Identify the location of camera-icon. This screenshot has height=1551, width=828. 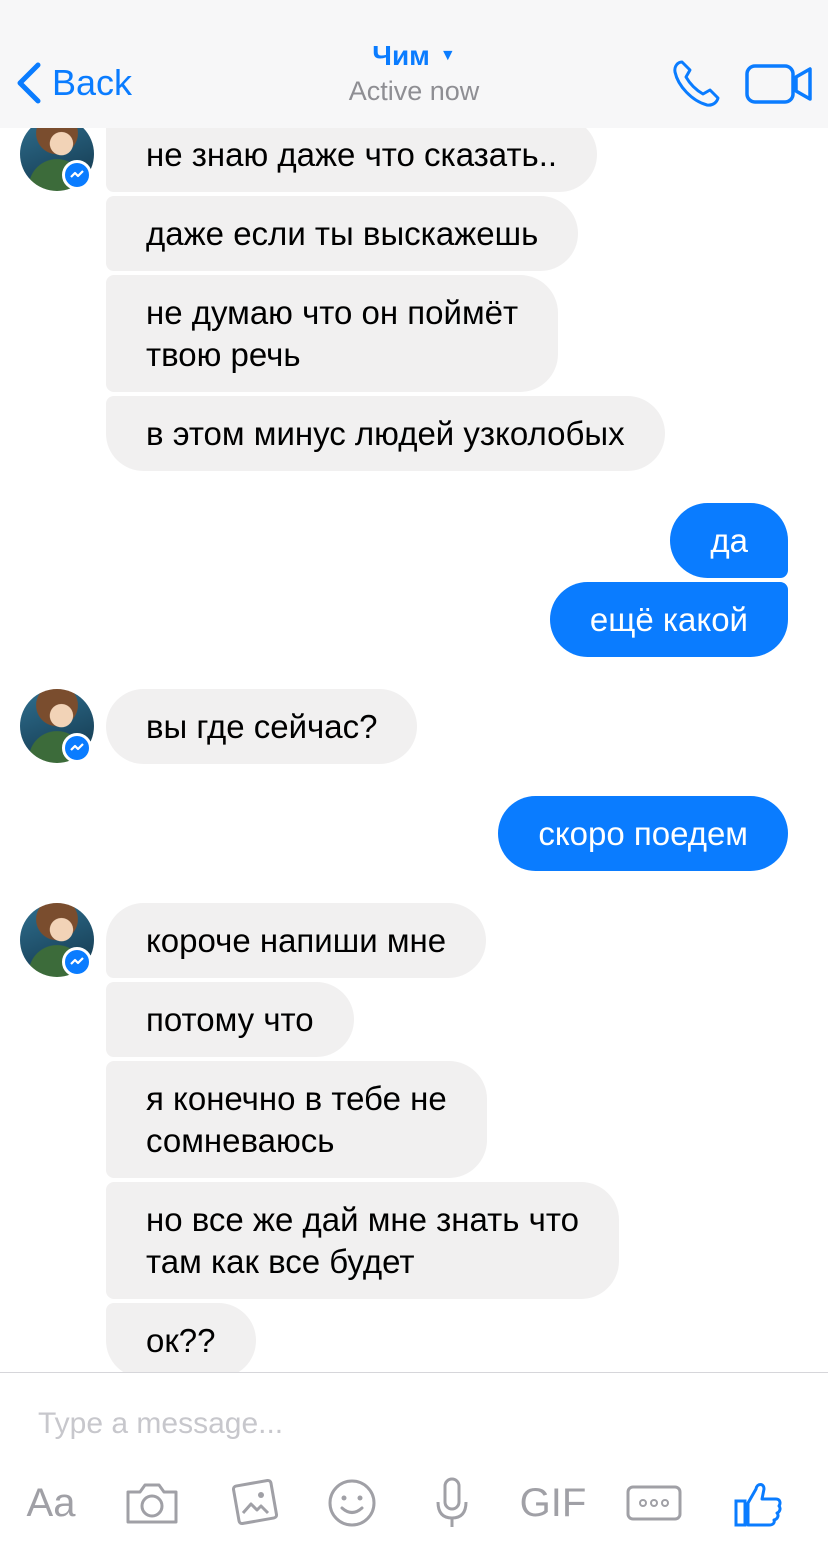
(152, 1503).